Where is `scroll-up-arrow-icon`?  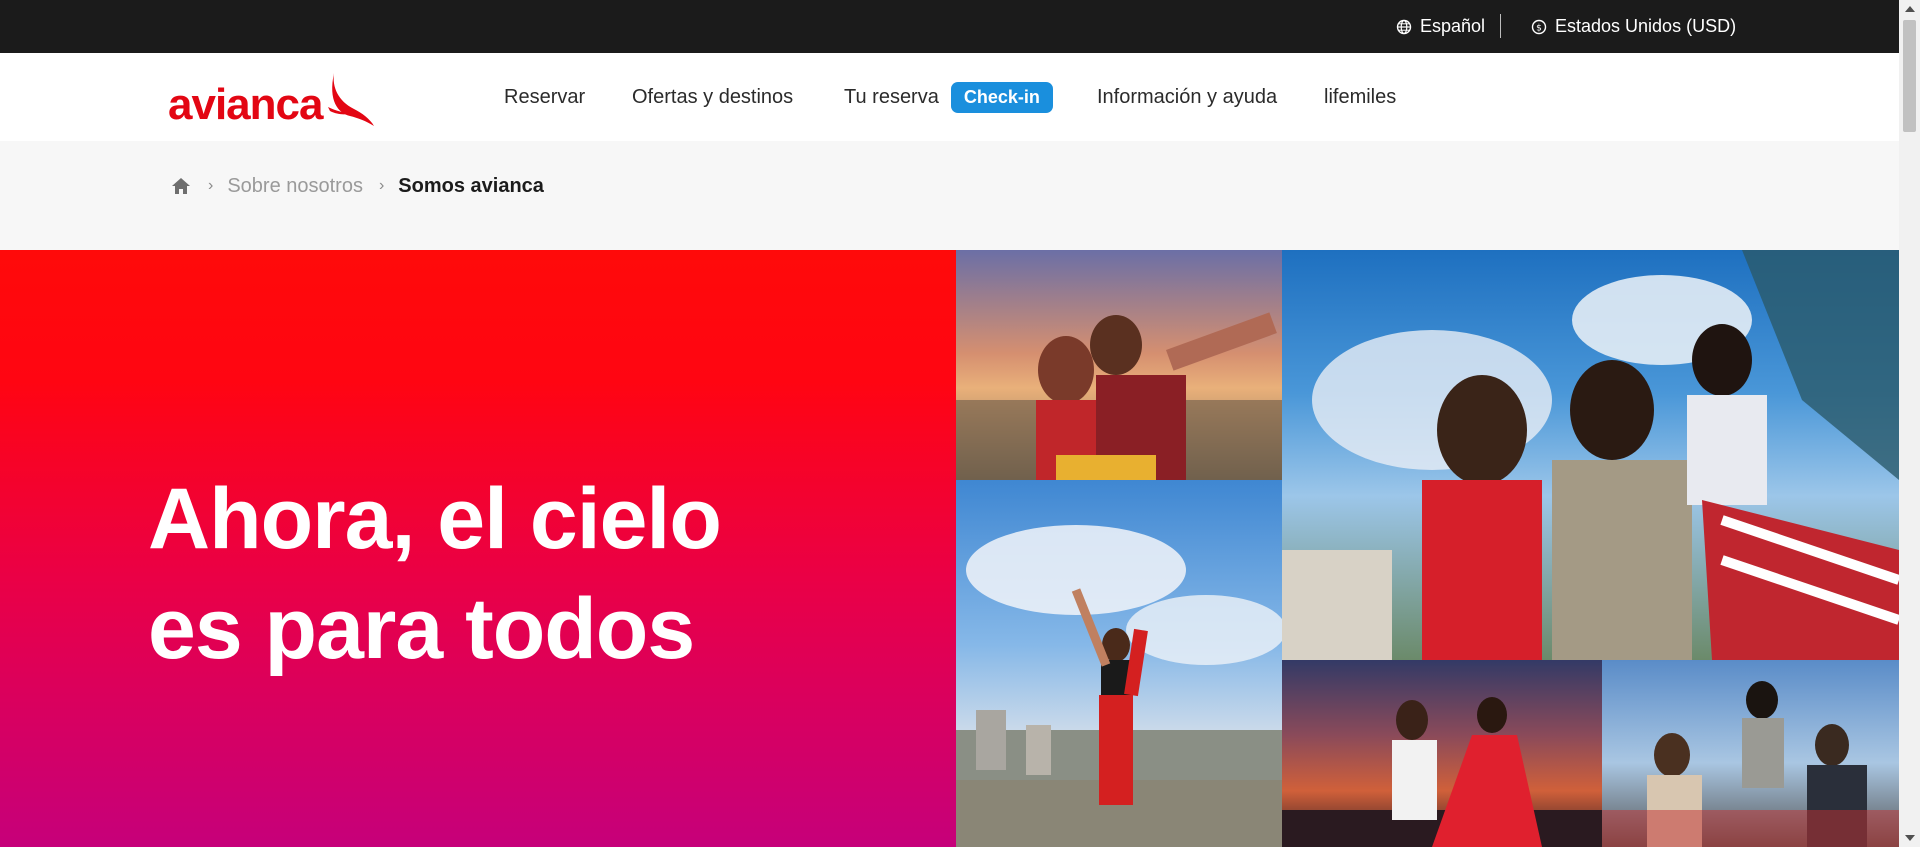 scroll-up-arrow-icon is located at coordinates (1910, 9).